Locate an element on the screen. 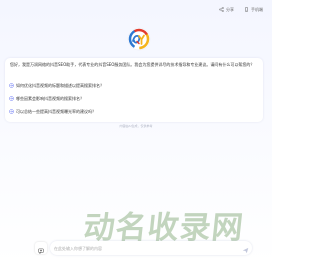 This screenshot has width=320, height=264. mobile-button: 手机端 is located at coordinates (253, 10).